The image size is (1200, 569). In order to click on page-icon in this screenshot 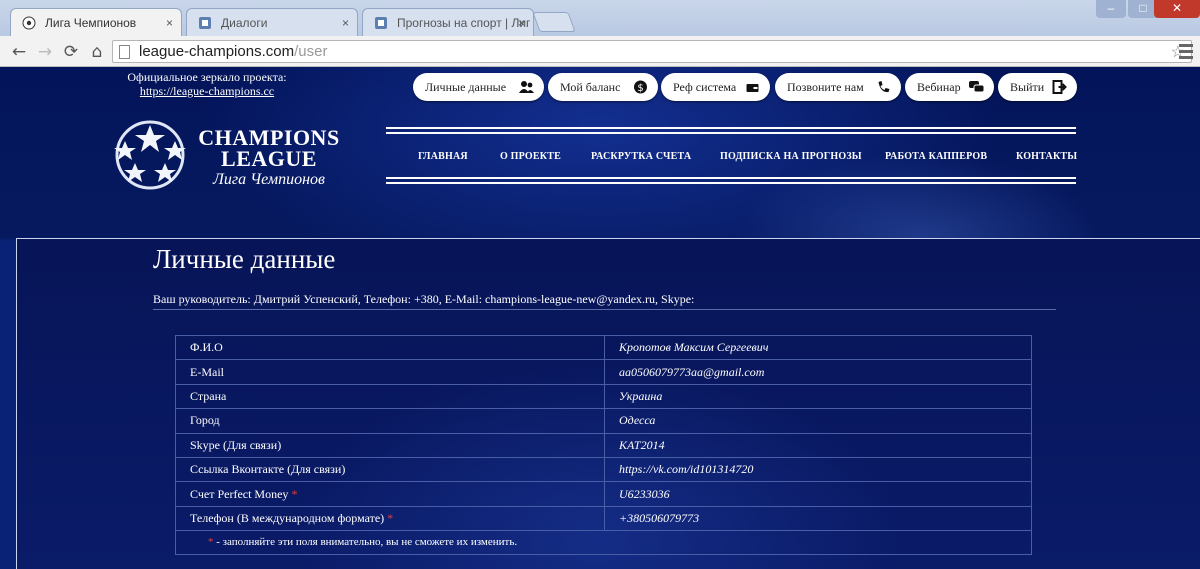, I will do `click(124, 52)`.